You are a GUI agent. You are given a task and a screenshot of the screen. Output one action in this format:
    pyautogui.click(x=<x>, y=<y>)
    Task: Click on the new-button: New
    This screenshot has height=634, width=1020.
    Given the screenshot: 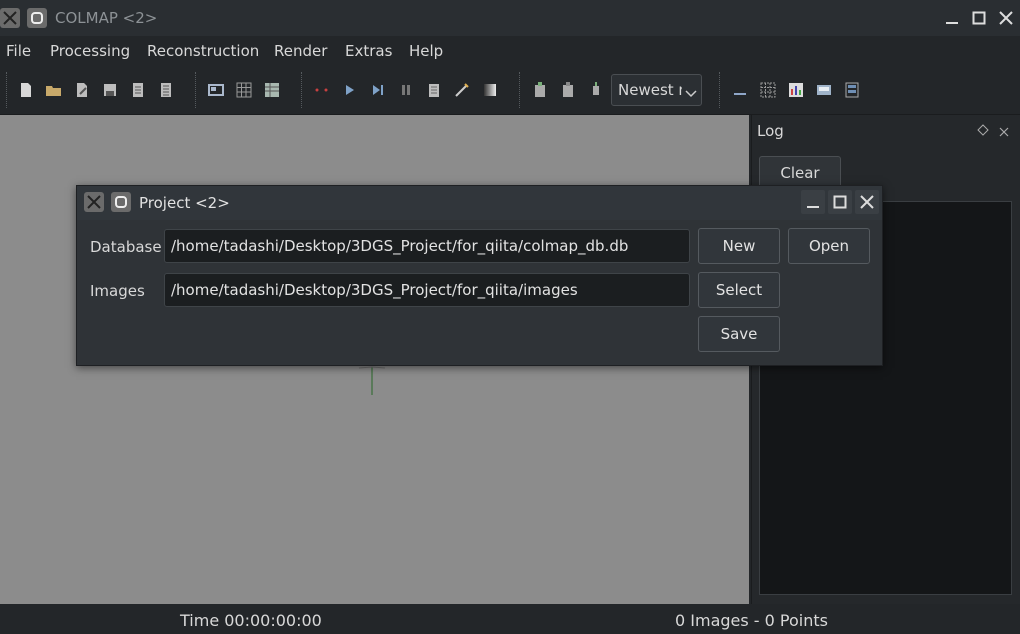 What is the action you would take?
    pyautogui.click(x=739, y=246)
    